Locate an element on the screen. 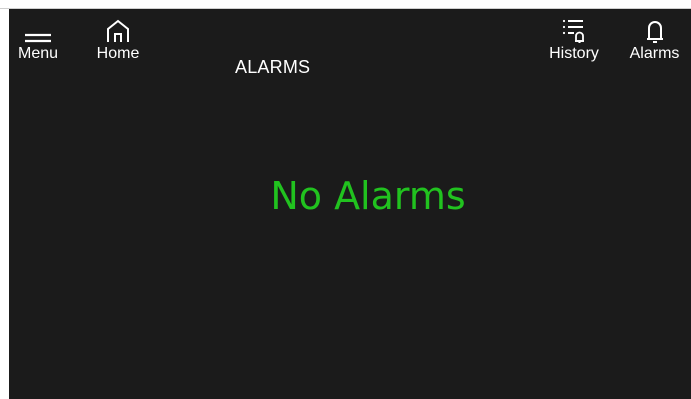 Image resolution: width=691 pixels, height=399 pixels. history-list-bell-icon is located at coordinates (574, 26).